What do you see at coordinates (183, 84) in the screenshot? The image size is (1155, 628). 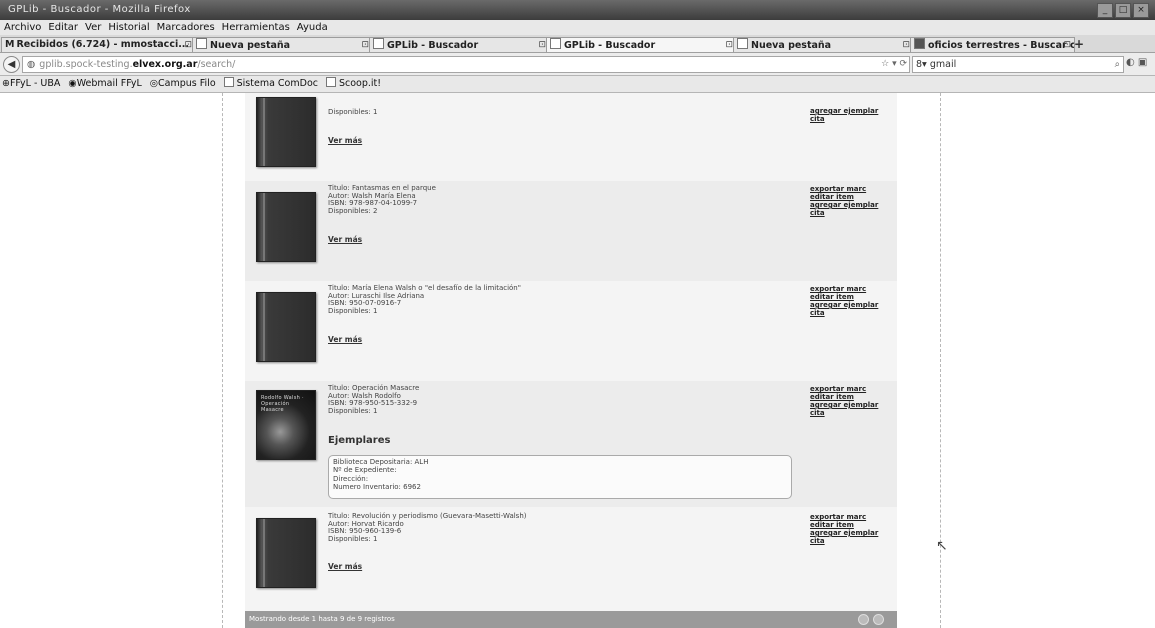 I see `bookmark-campus: ◎Campus Filo` at bounding box center [183, 84].